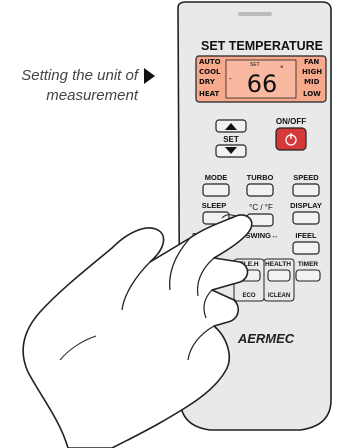 This screenshot has height=448, width=342. What do you see at coordinates (210, 72) in the screenshot?
I see `lcd-mode-cool: COOL` at bounding box center [210, 72].